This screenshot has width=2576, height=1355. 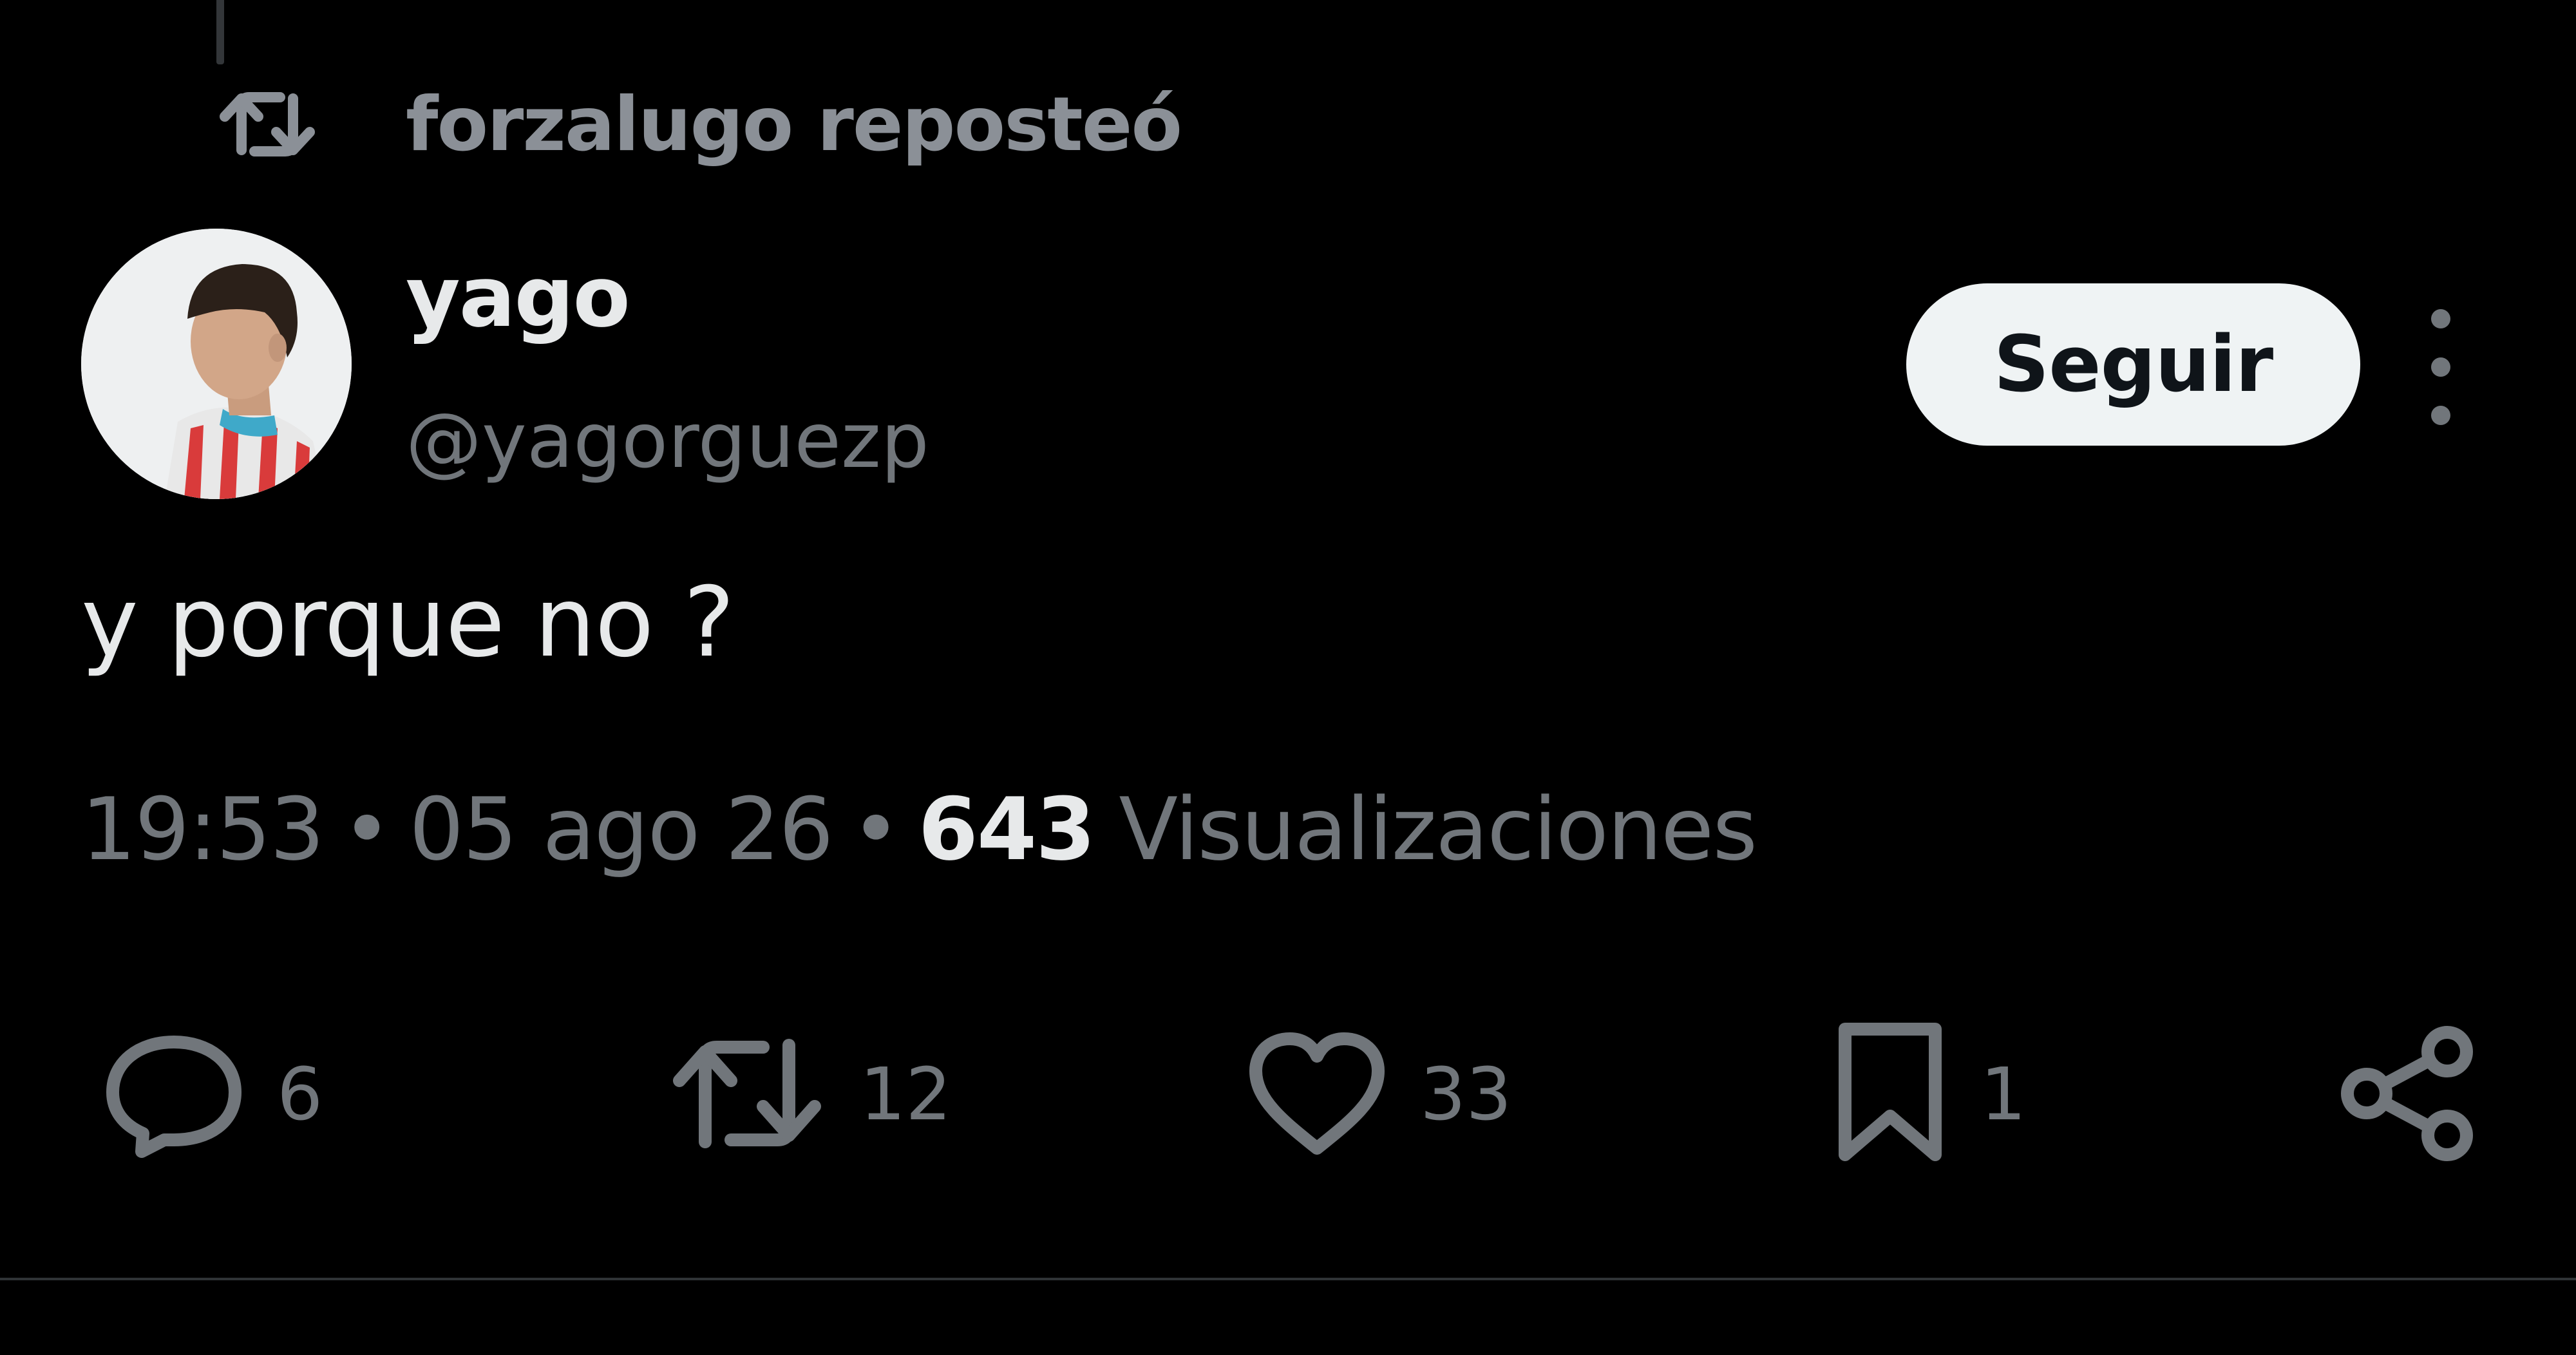 I want to click on share-button, so click(x=2408, y=1095).